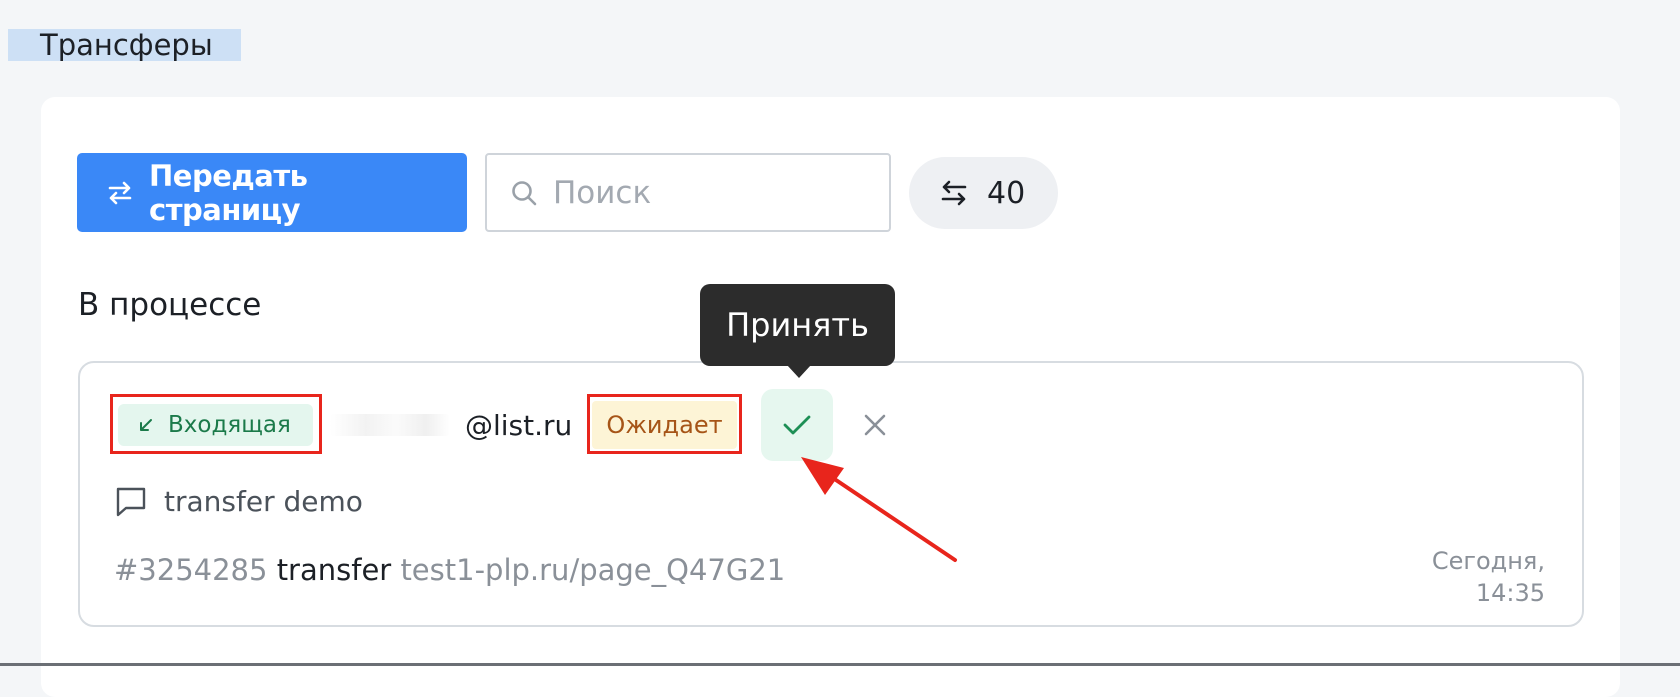  I want to click on accept-tooltip: Принять, so click(797, 325).